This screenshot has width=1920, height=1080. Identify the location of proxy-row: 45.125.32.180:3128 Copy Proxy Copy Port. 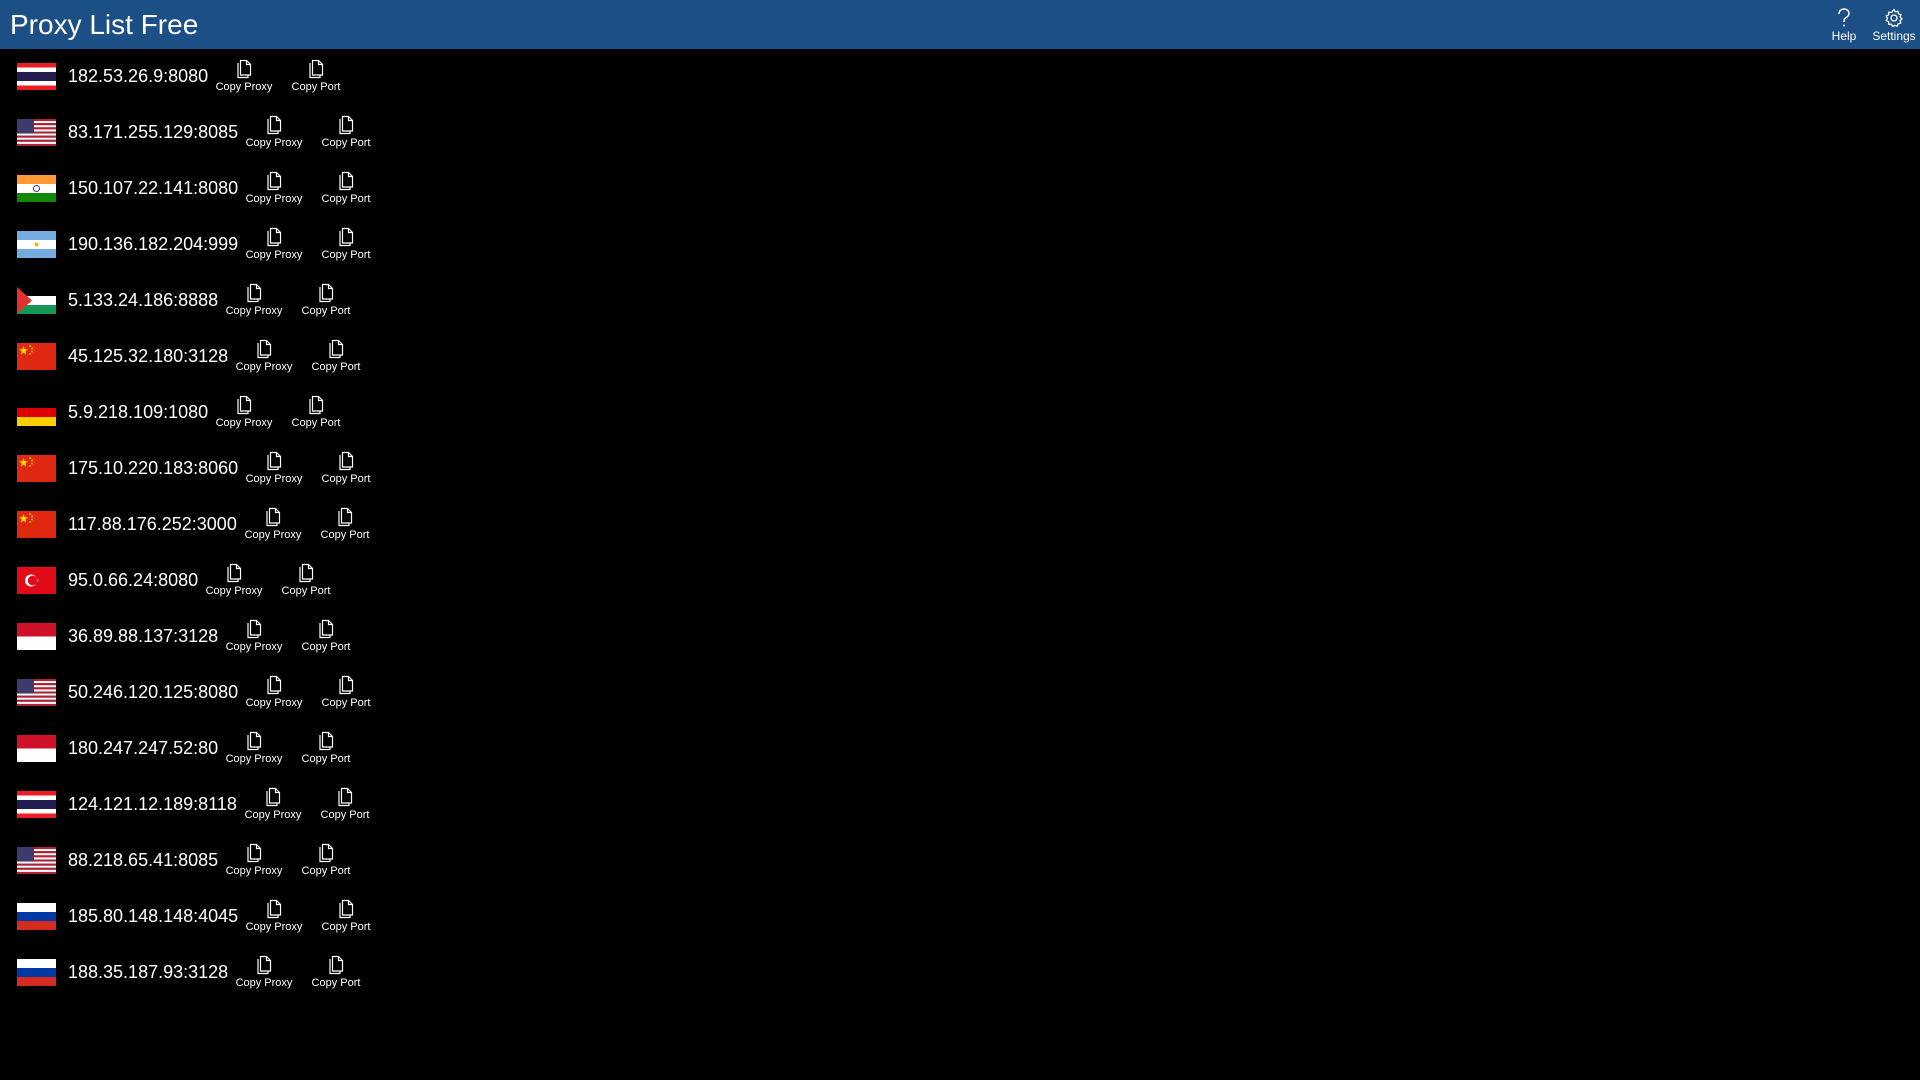
(210, 357).